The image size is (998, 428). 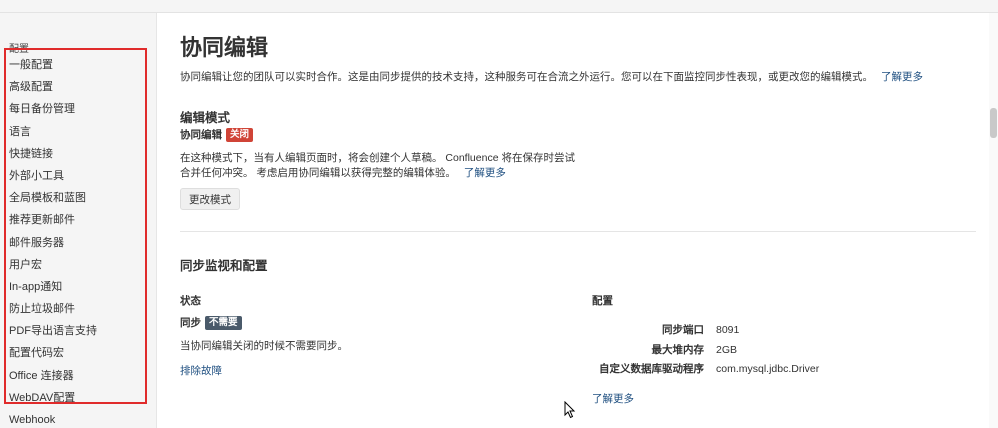 What do you see at coordinates (190, 301) in the screenshot?
I see `status-heading: 状态` at bounding box center [190, 301].